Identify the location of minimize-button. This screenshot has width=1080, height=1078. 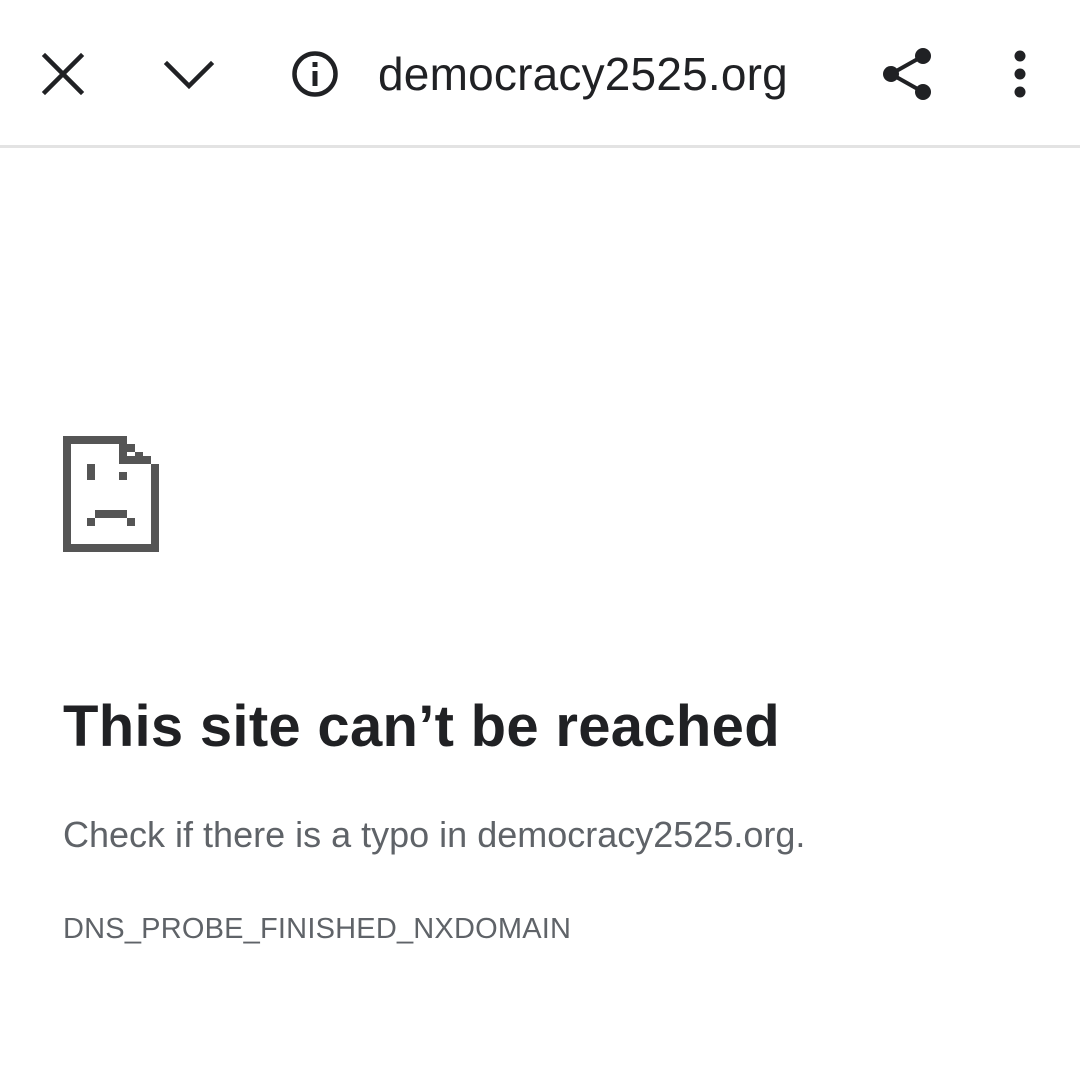
(189, 74).